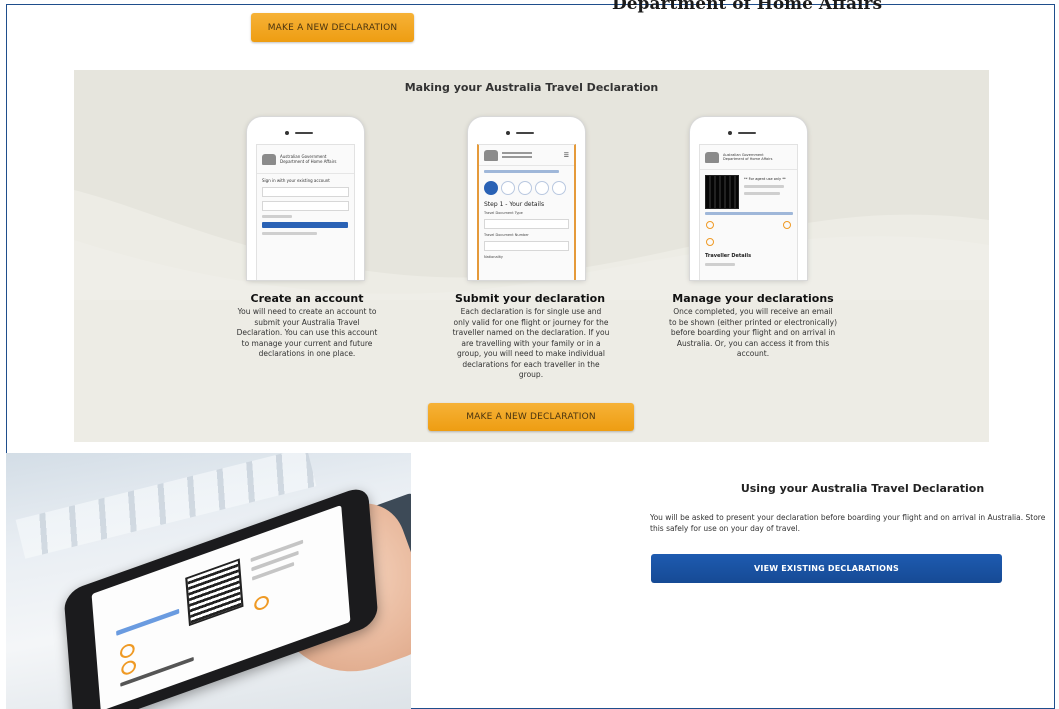 This screenshot has width=1059, height=709. What do you see at coordinates (566, 155) in the screenshot?
I see `menu-icon: ☰` at bounding box center [566, 155].